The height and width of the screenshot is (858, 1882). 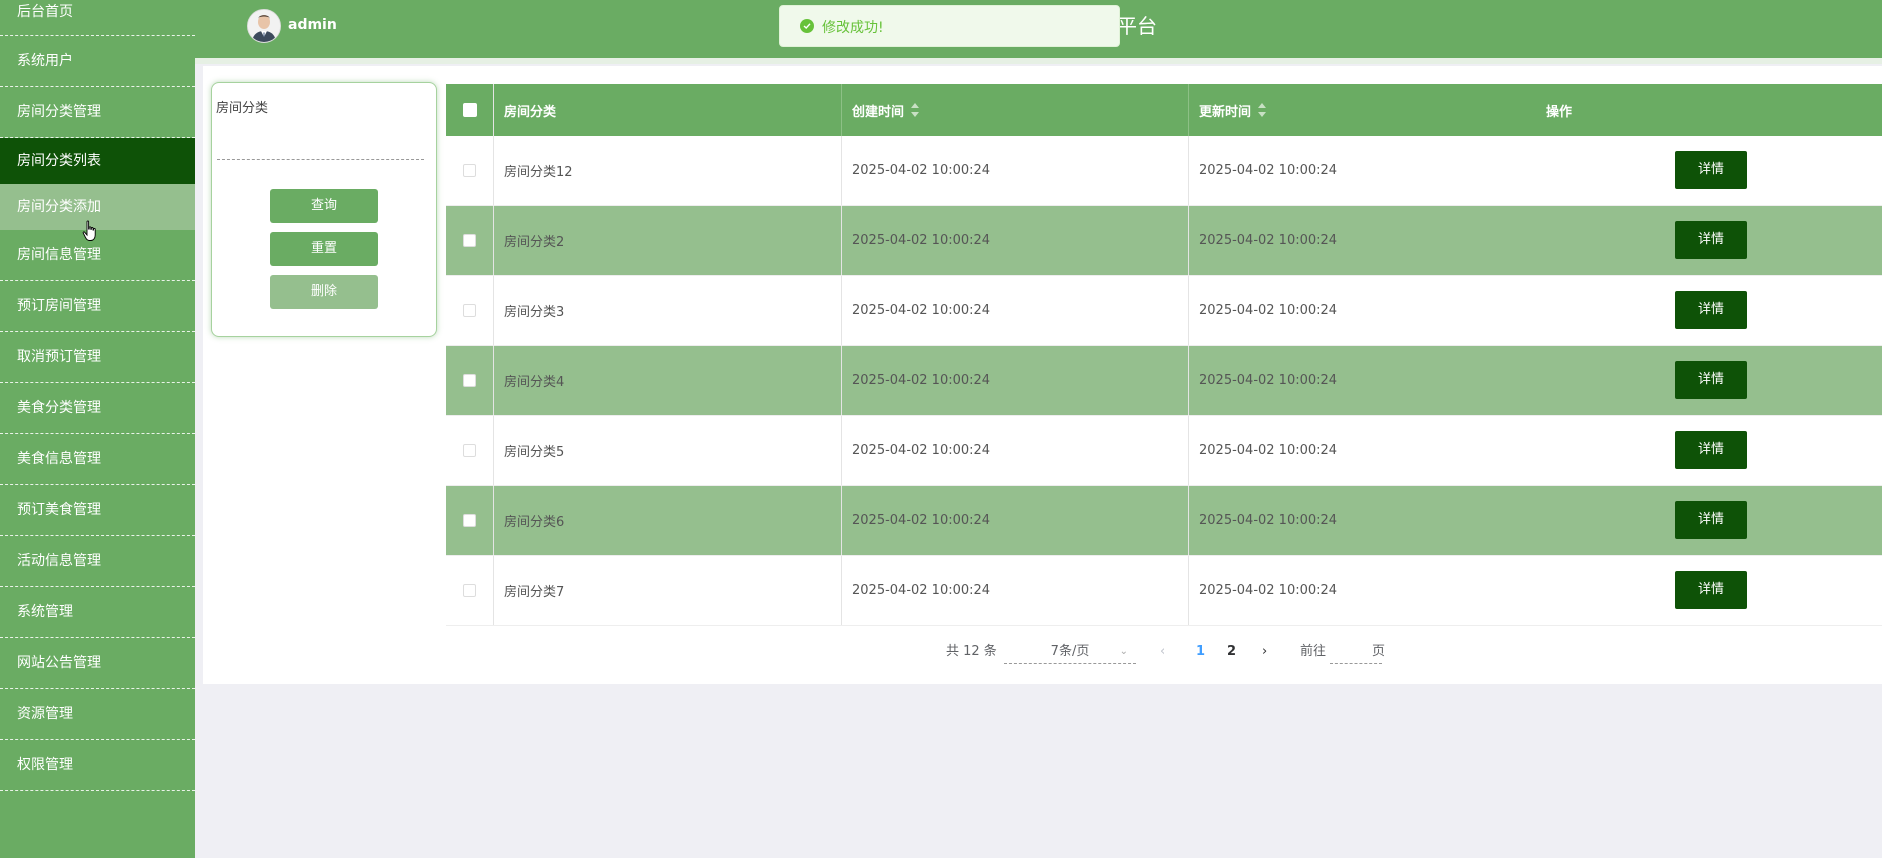 What do you see at coordinates (668, 170) in the screenshot?
I see `row-name: 房间分类12` at bounding box center [668, 170].